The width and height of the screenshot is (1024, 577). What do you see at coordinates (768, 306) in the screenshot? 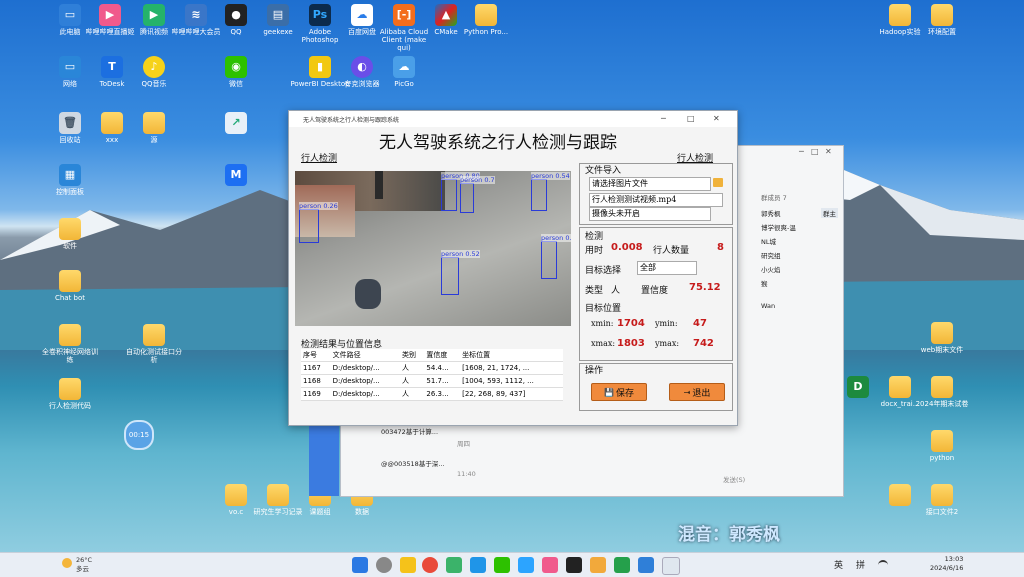
I see `member-item: Wan` at bounding box center [768, 306].